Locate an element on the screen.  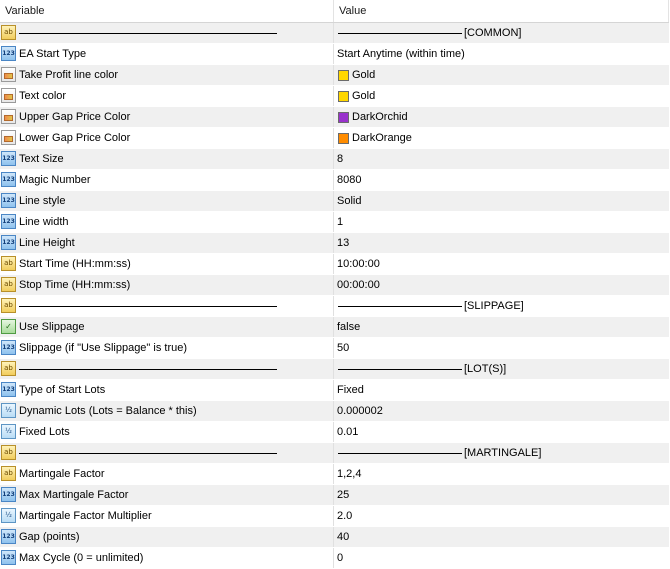
value-cell: DarkOrange is located at coordinates (502, 138).